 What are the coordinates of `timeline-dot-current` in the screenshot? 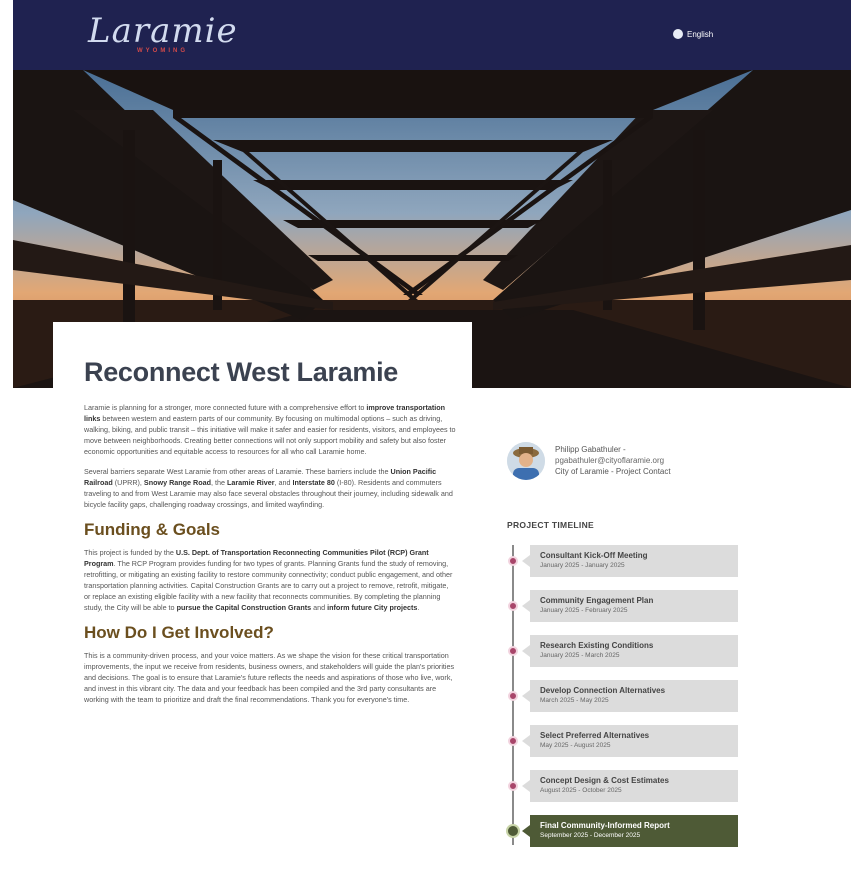 It's located at (513, 831).